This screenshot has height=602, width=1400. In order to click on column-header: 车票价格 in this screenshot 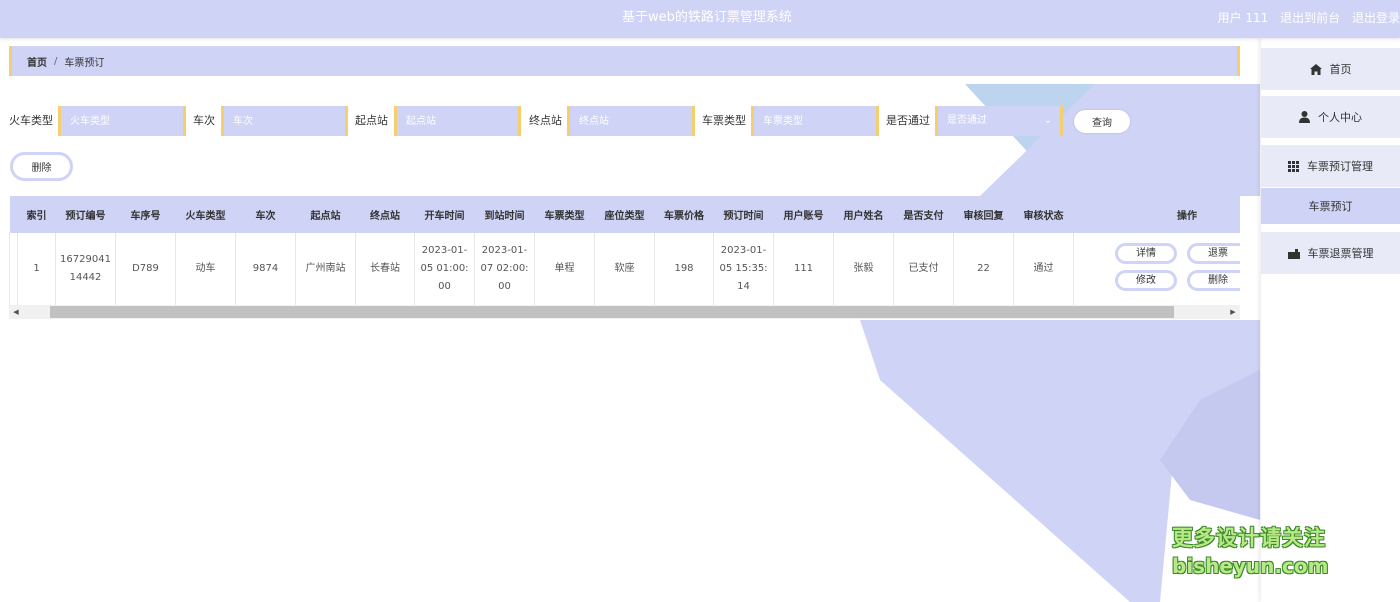, I will do `click(684, 216)`.